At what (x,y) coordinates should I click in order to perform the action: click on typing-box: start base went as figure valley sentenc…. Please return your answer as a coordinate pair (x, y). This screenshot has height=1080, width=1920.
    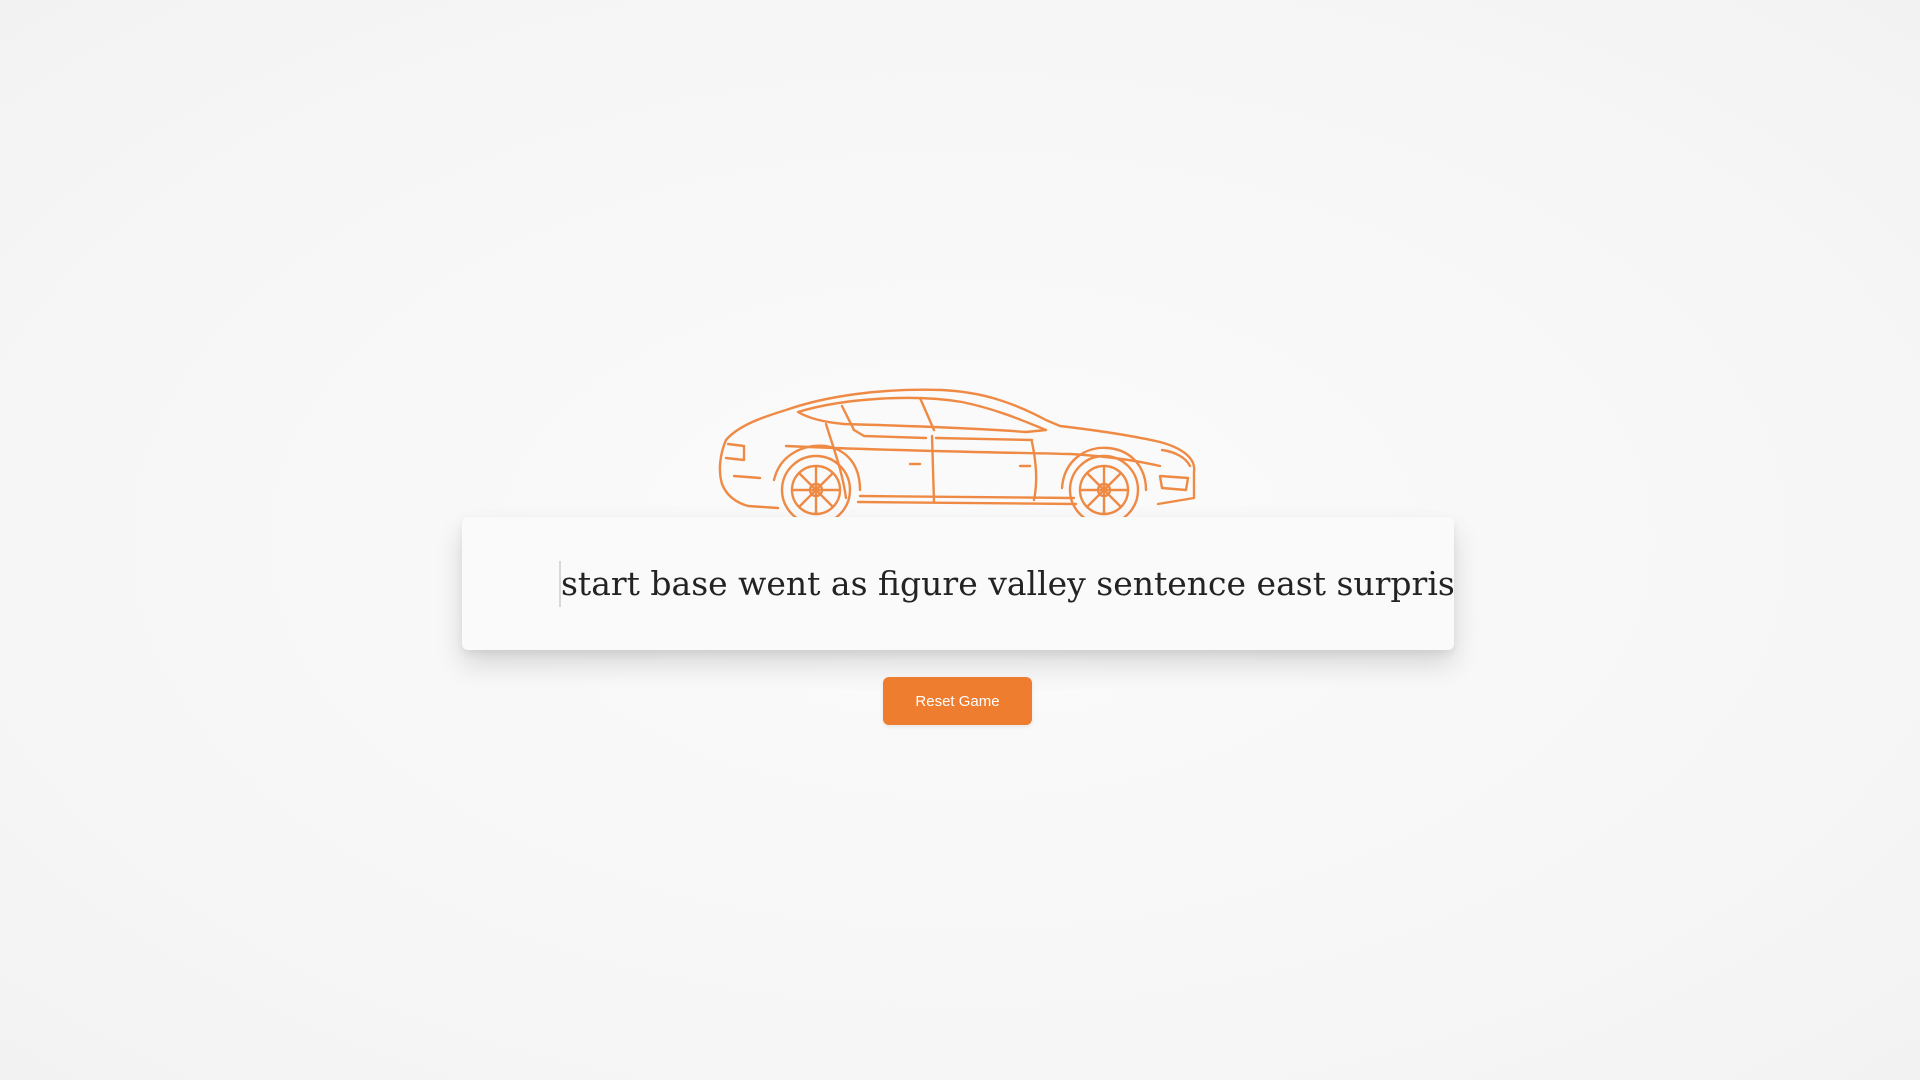
    Looking at the image, I should click on (958, 583).